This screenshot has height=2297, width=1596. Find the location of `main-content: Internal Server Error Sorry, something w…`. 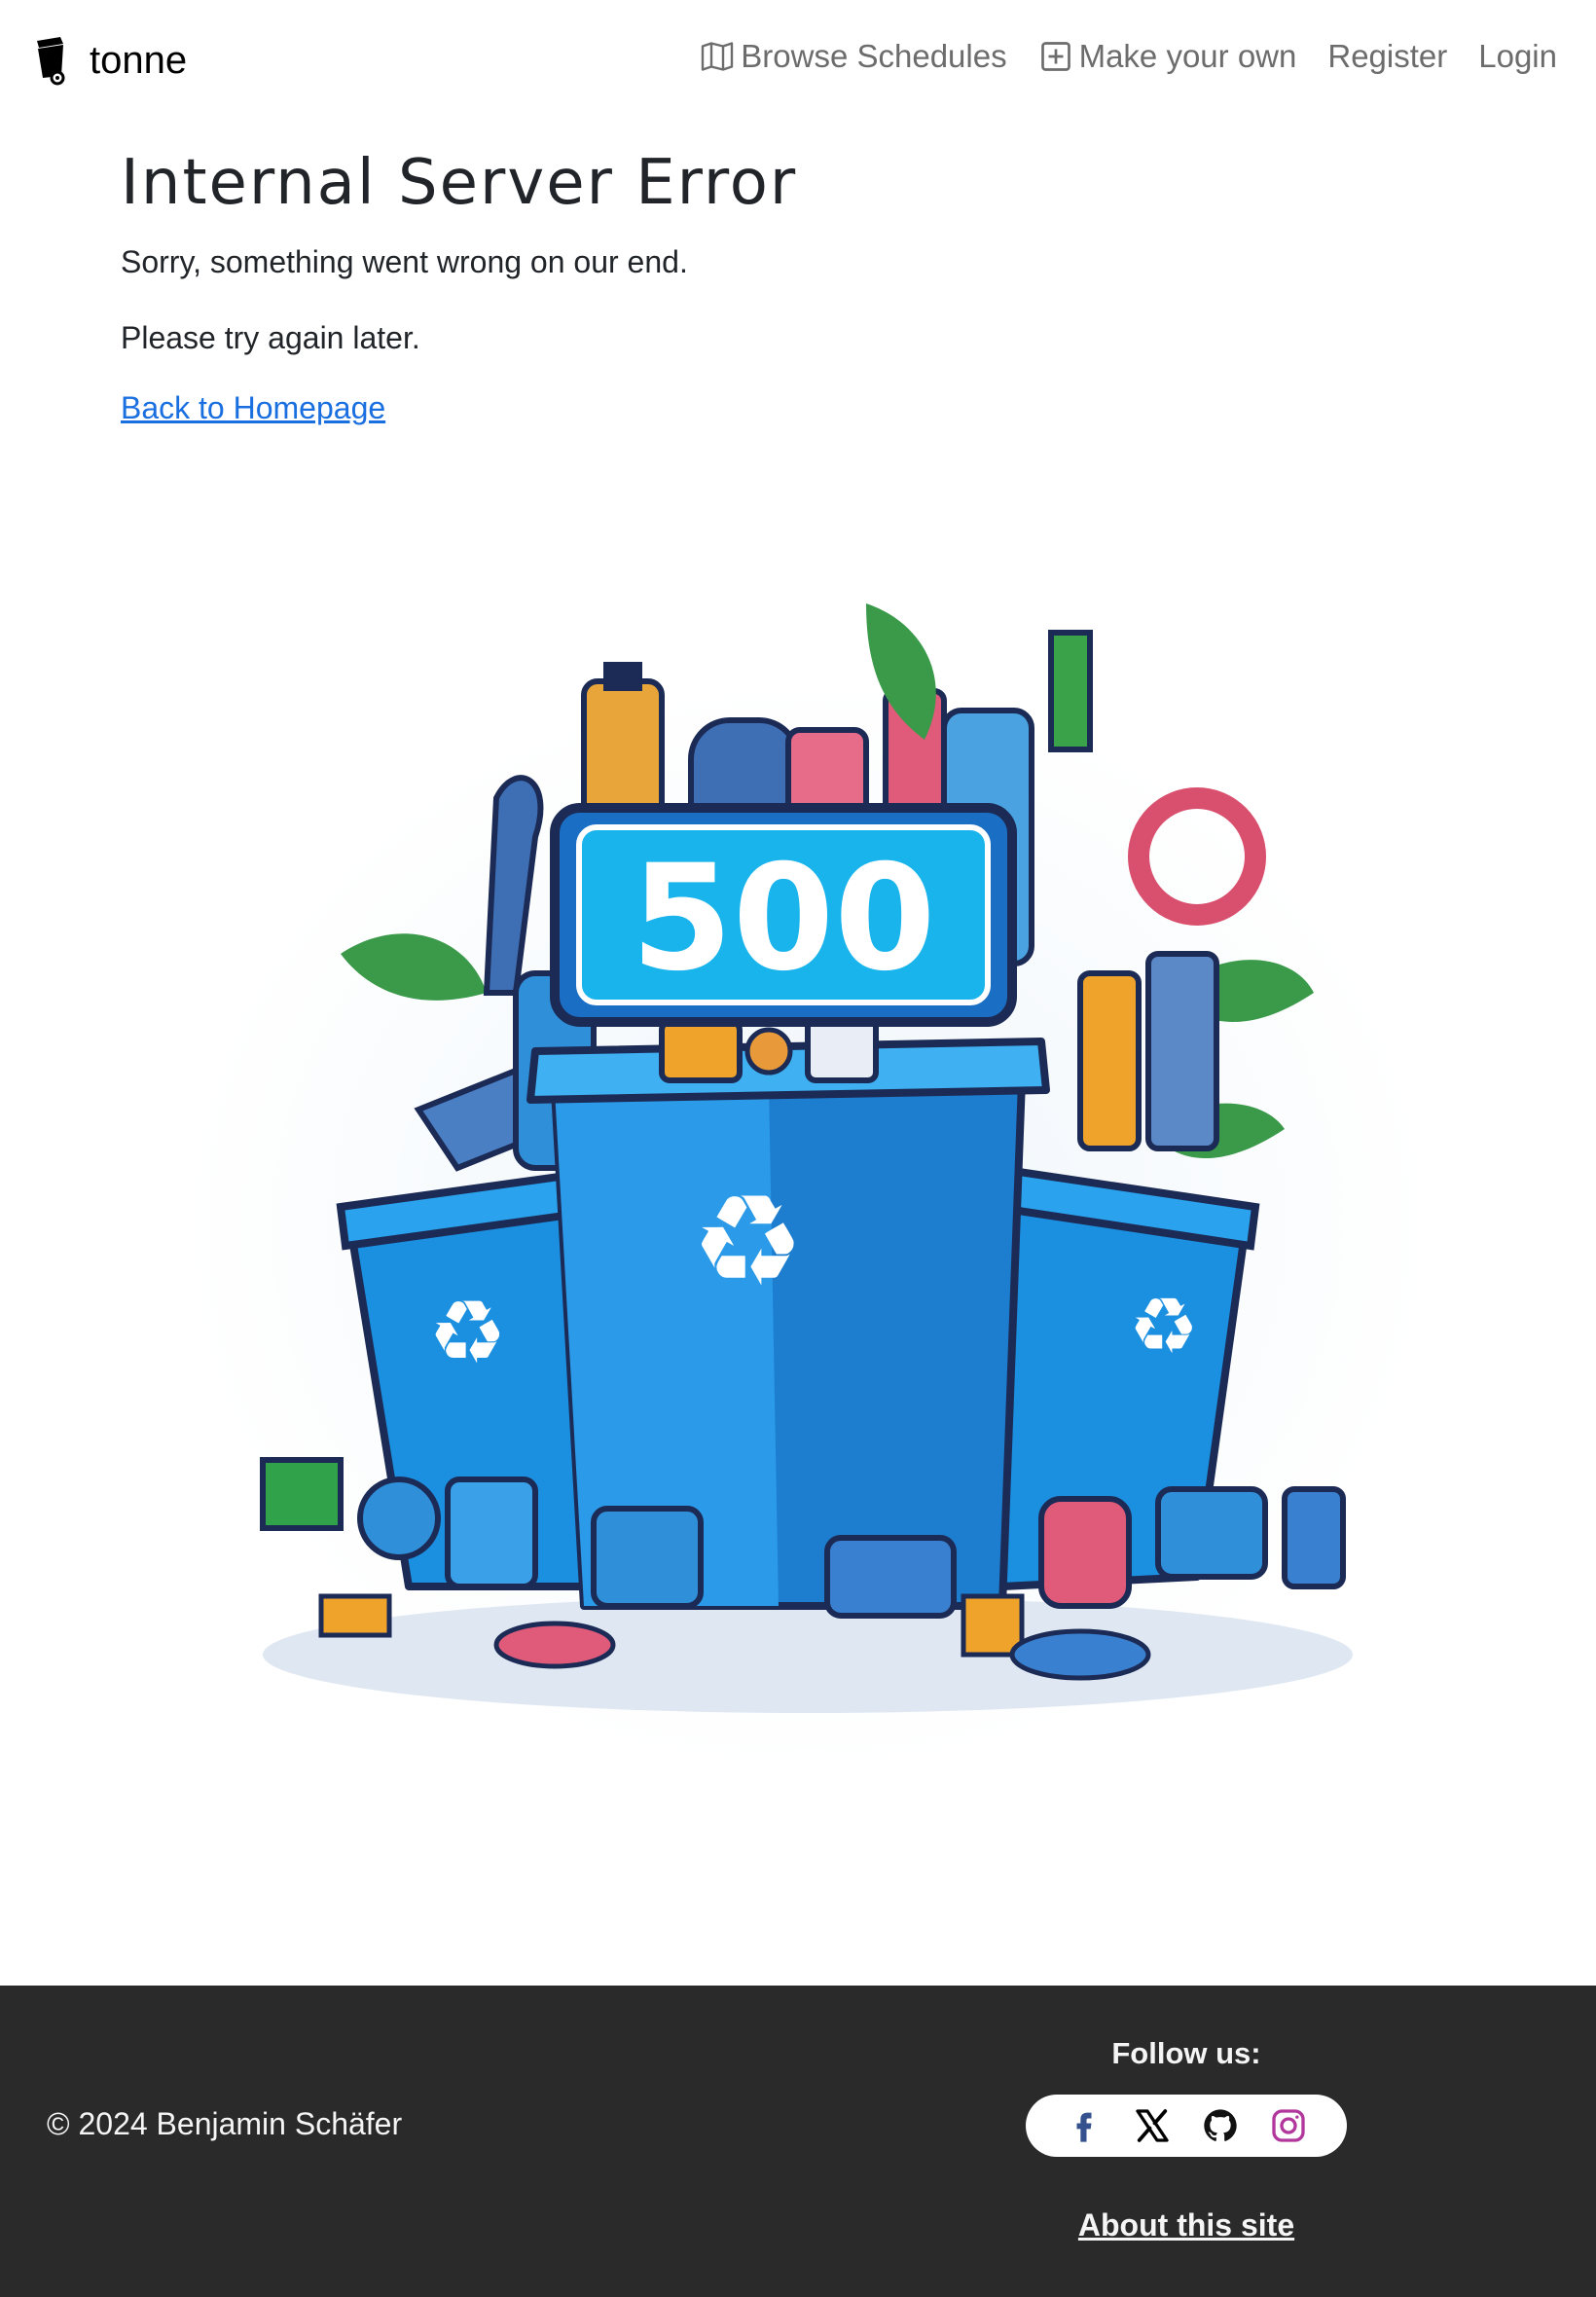

main-content: Internal Server Error Sorry, something w… is located at coordinates (802, 286).